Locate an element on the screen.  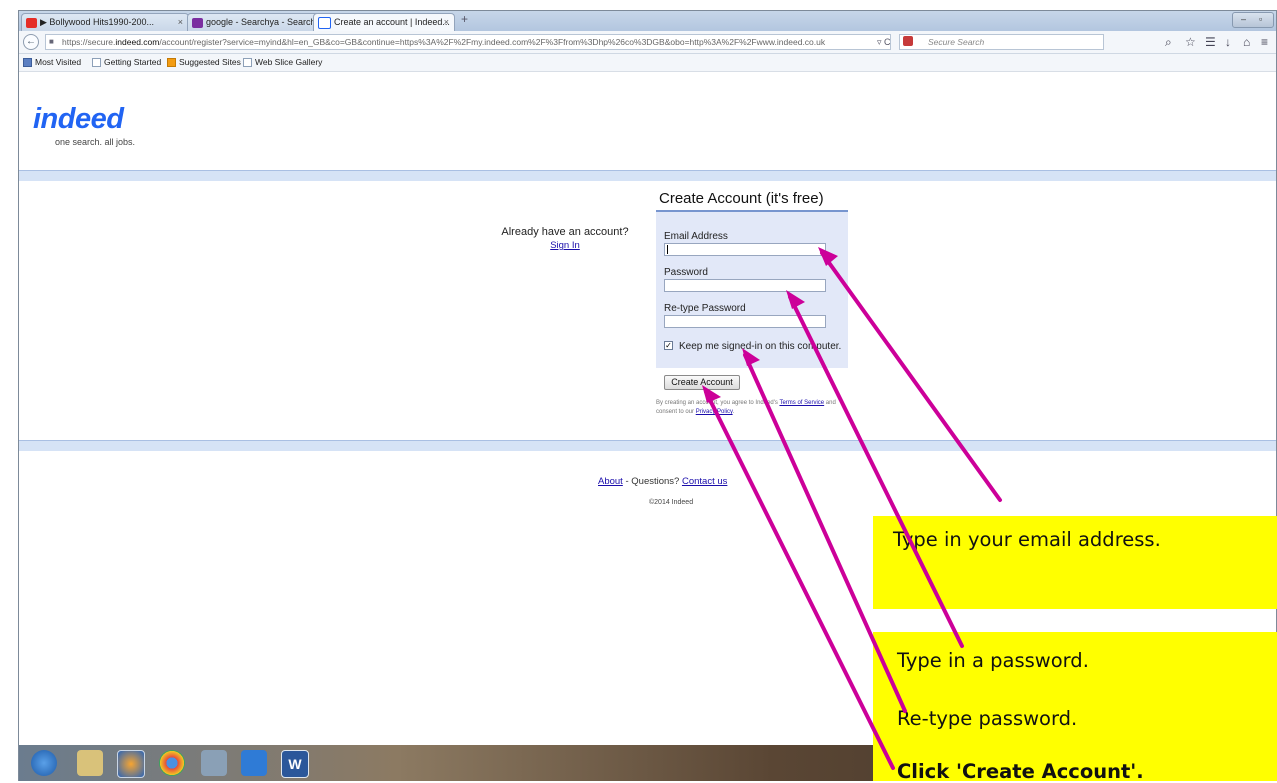
footer-links: About - Questions? Contact us is located at coordinates (662, 481).